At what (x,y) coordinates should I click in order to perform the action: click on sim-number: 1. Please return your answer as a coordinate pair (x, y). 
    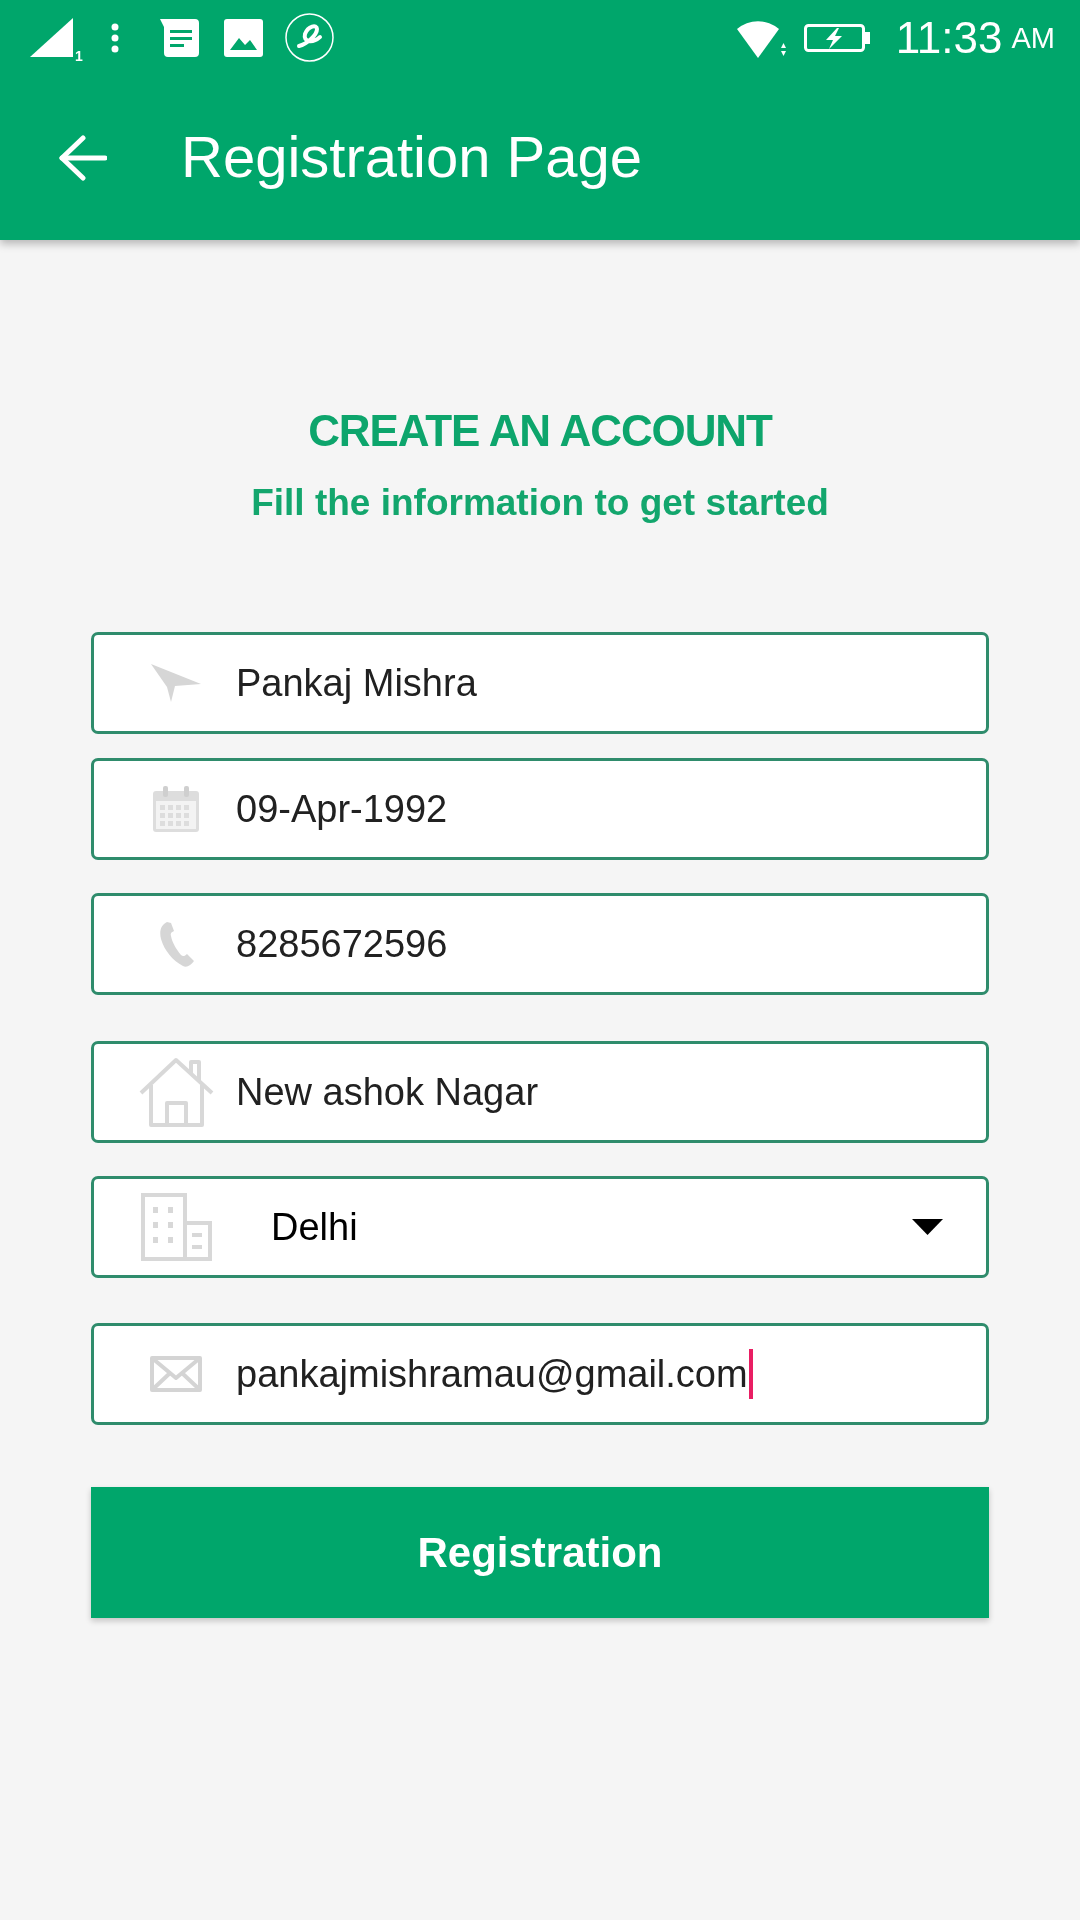
    Looking at the image, I should click on (79, 56).